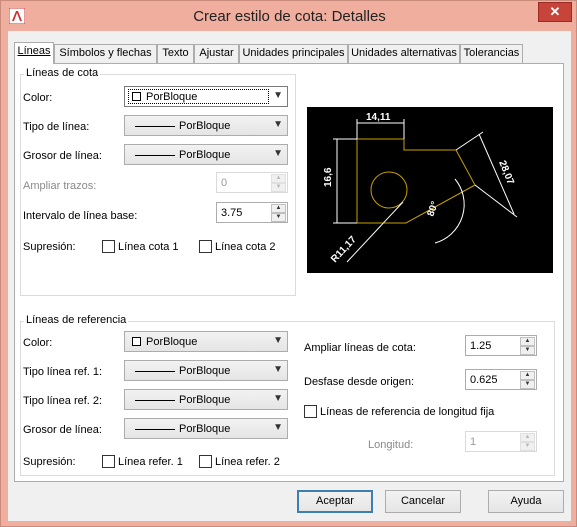 The image size is (577, 527). I want to click on ext-suppress-2-label: Línea refer. 2, so click(247, 462).